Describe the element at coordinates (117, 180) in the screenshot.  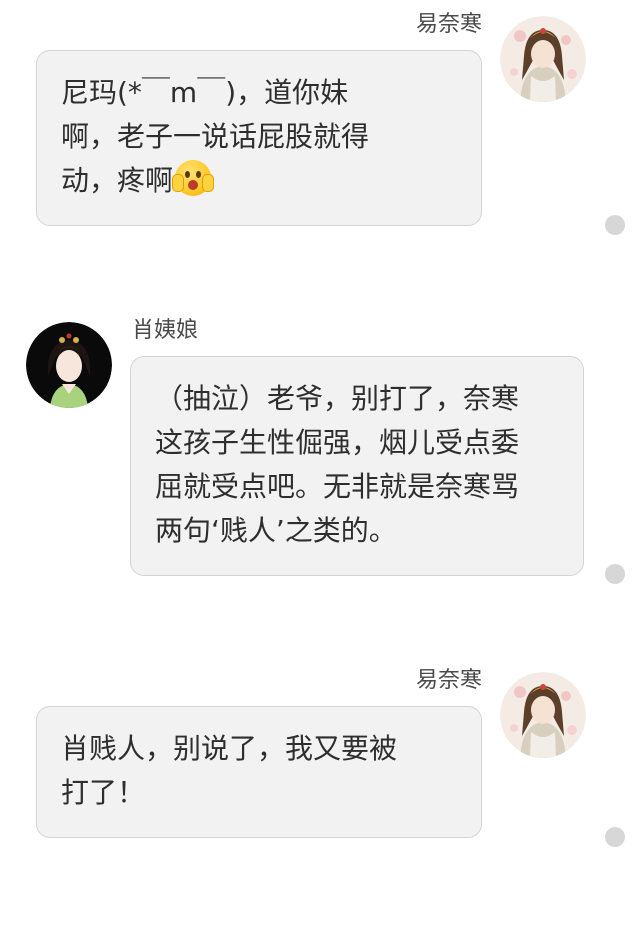
I see `message-text: 动，疼啊` at that location.